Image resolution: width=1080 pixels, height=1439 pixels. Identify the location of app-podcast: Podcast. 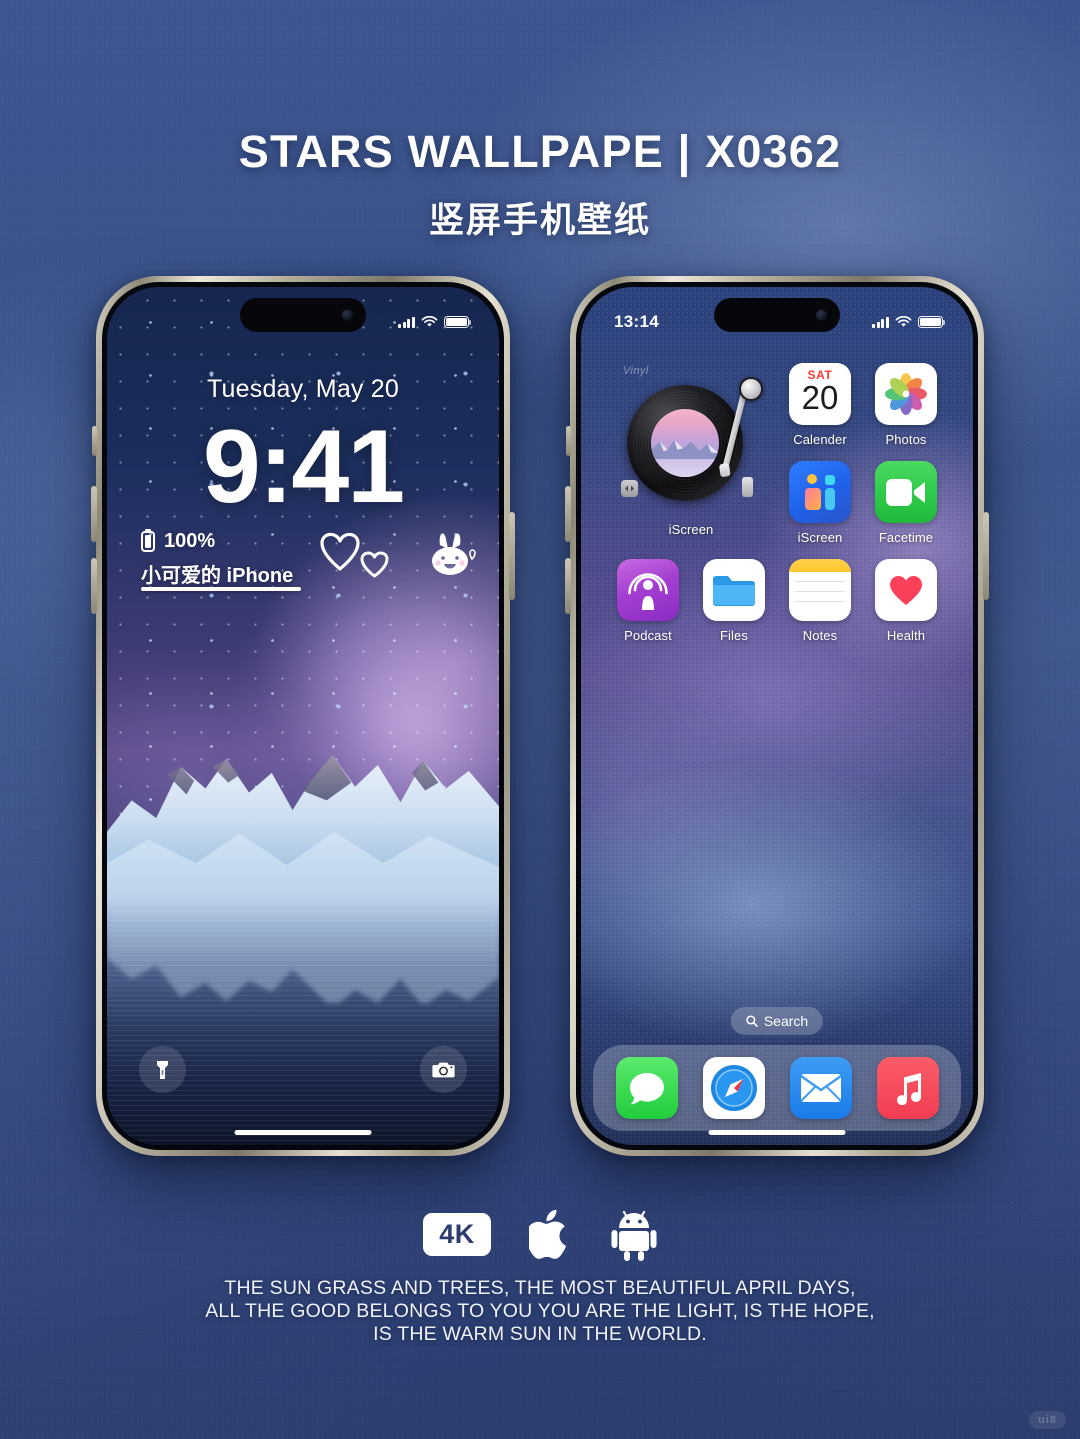
(648, 601).